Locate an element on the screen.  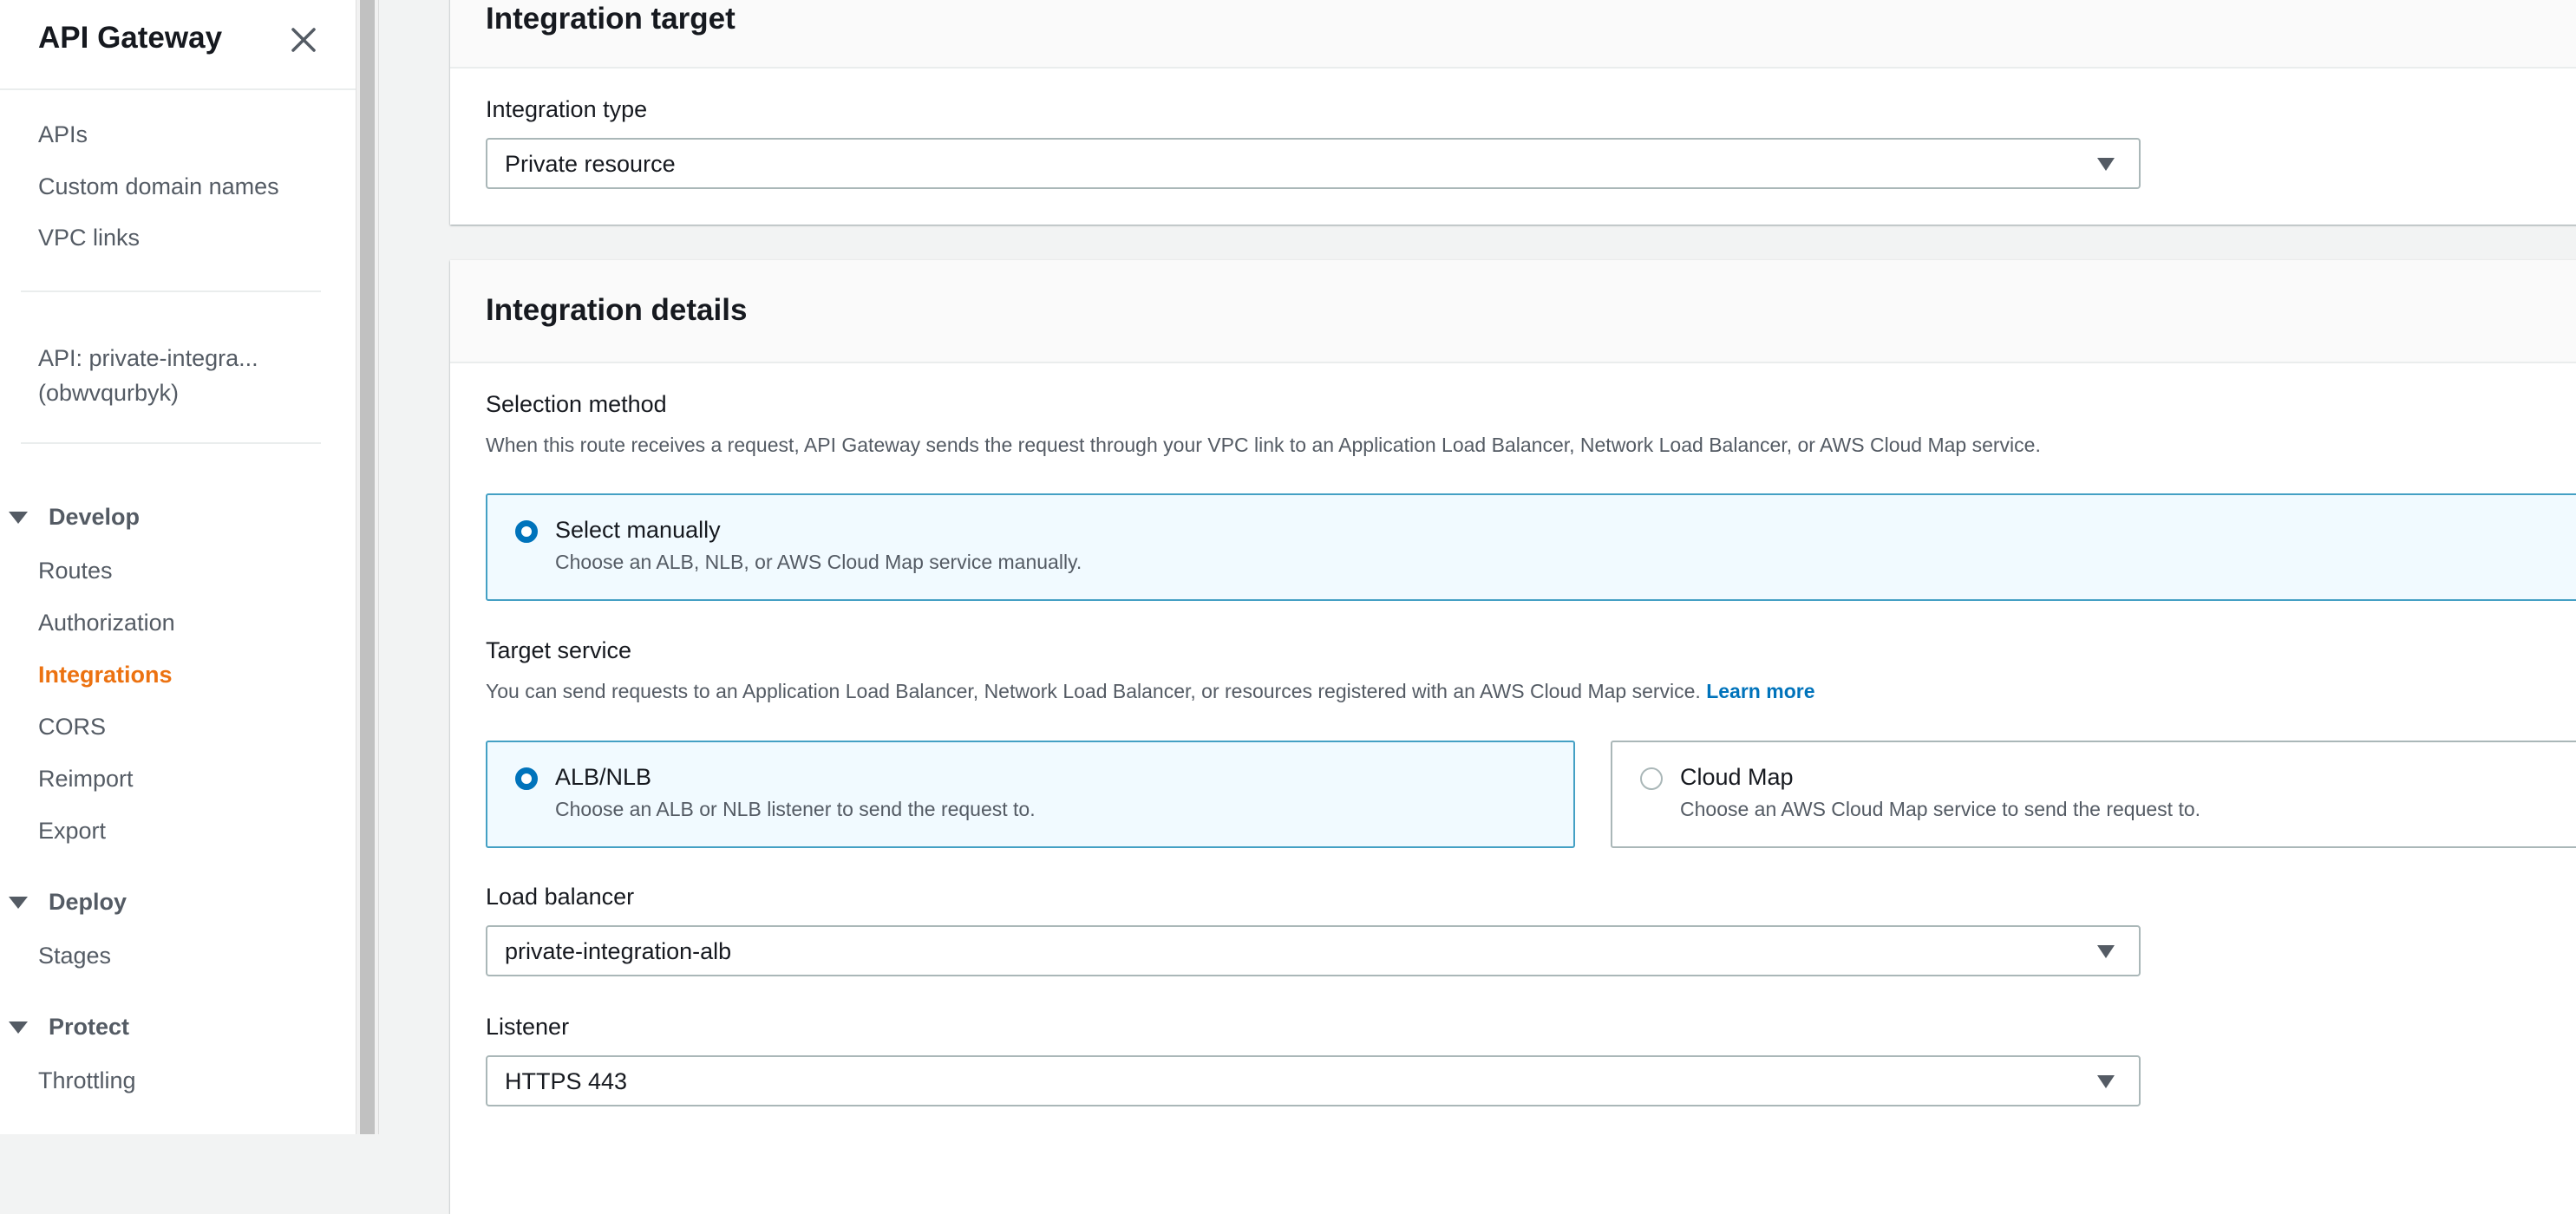
sidebar-section-deploy: Deploy is located at coordinates (68, 902).